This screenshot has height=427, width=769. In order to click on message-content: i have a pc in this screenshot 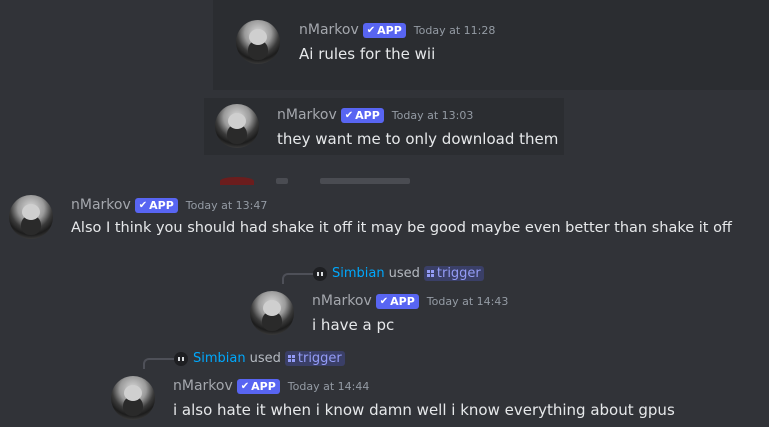, I will do `click(353, 325)`.